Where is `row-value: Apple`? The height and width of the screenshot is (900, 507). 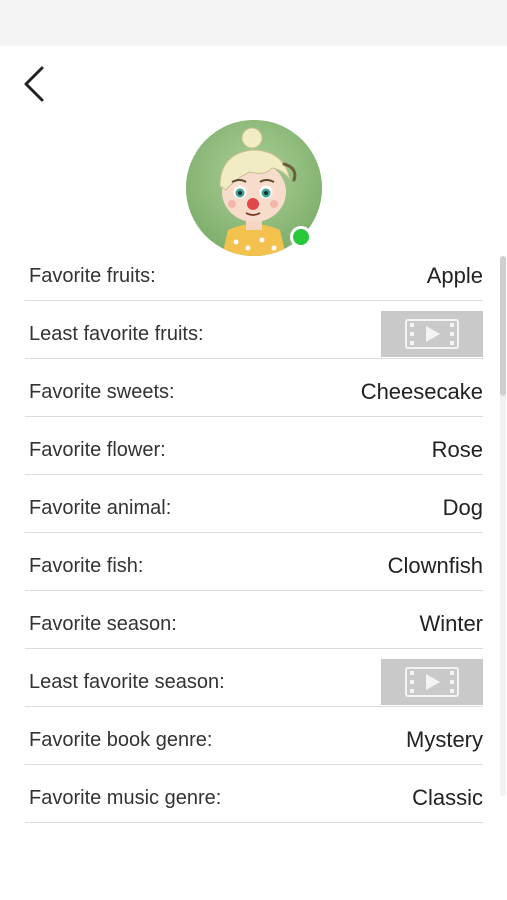 row-value: Apple is located at coordinates (454, 275).